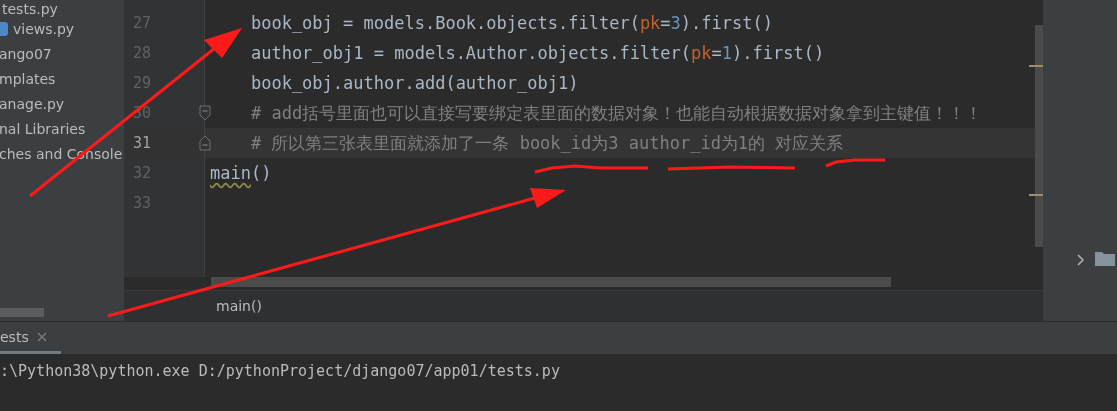 This screenshot has height=411, width=1117. Describe the element at coordinates (142, 143) in the screenshot. I see `line-number: 31` at that location.